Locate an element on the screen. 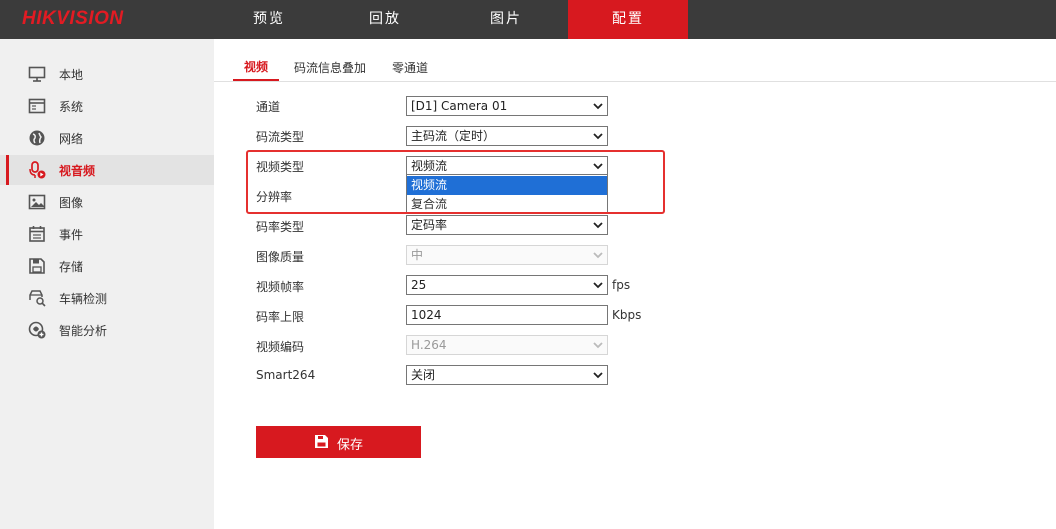 The width and height of the screenshot is (1056, 529). video-encoding-select: H.264 is located at coordinates (507, 345).